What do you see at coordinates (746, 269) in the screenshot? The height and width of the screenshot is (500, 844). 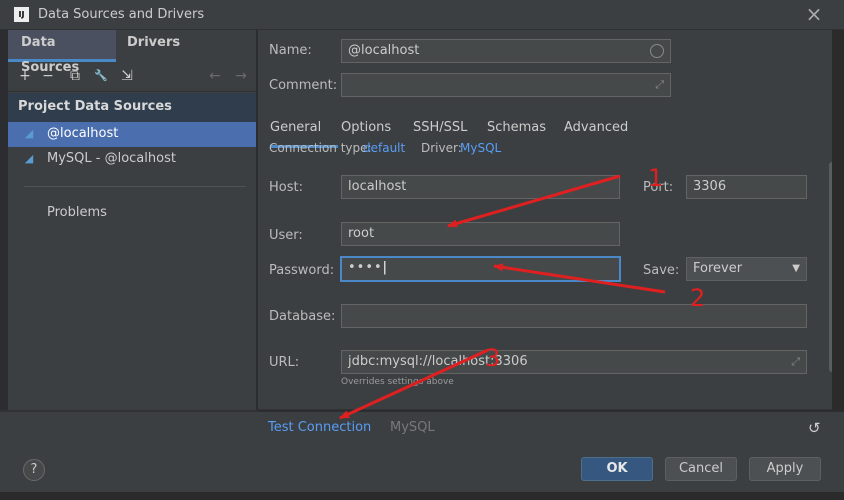 I see `save-dropdown: Forever ▼` at bounding box center [746, 269].